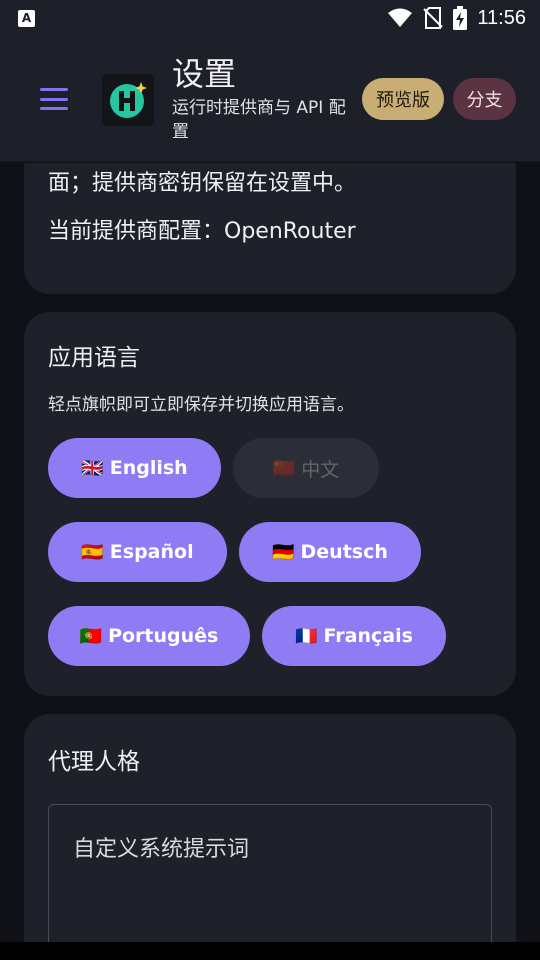 The image size is (540, 960). I want to click on france-flag-icon: 🇫🇷, so click(306, 636).